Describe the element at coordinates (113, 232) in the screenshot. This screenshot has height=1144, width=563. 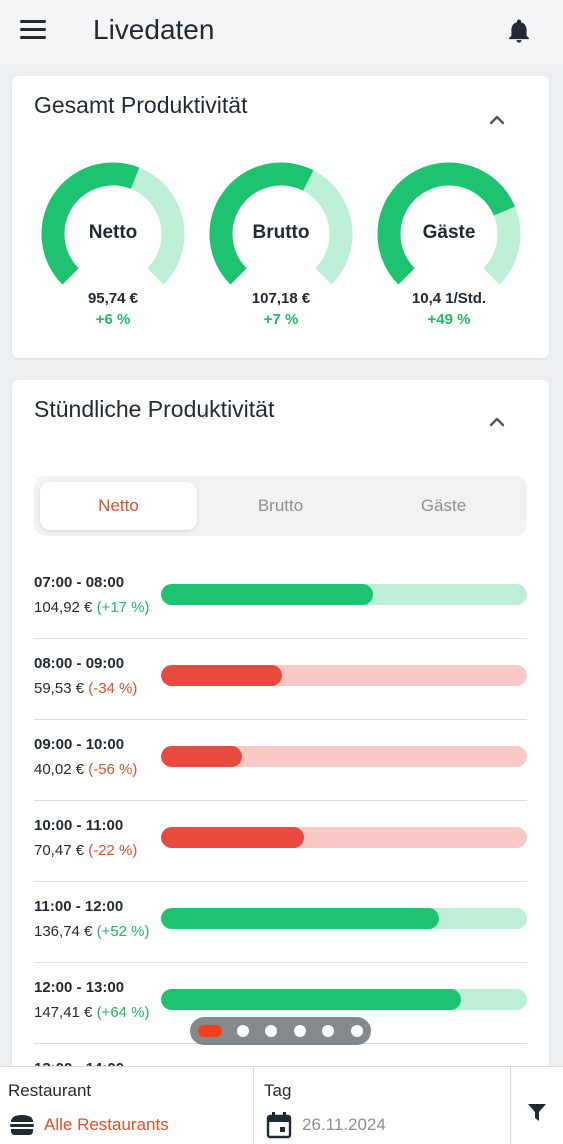
I see `gauge-label: Netto` at that location.